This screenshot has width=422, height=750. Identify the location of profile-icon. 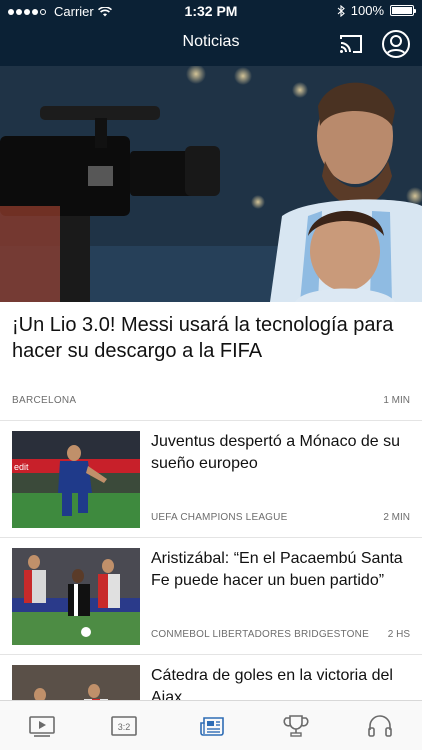
(396, 44).